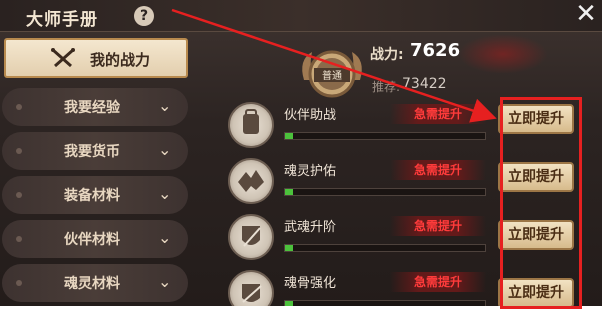 This screenshot has height=310, width=602. I want to click on shield-sword-icon, so click(251, 237).